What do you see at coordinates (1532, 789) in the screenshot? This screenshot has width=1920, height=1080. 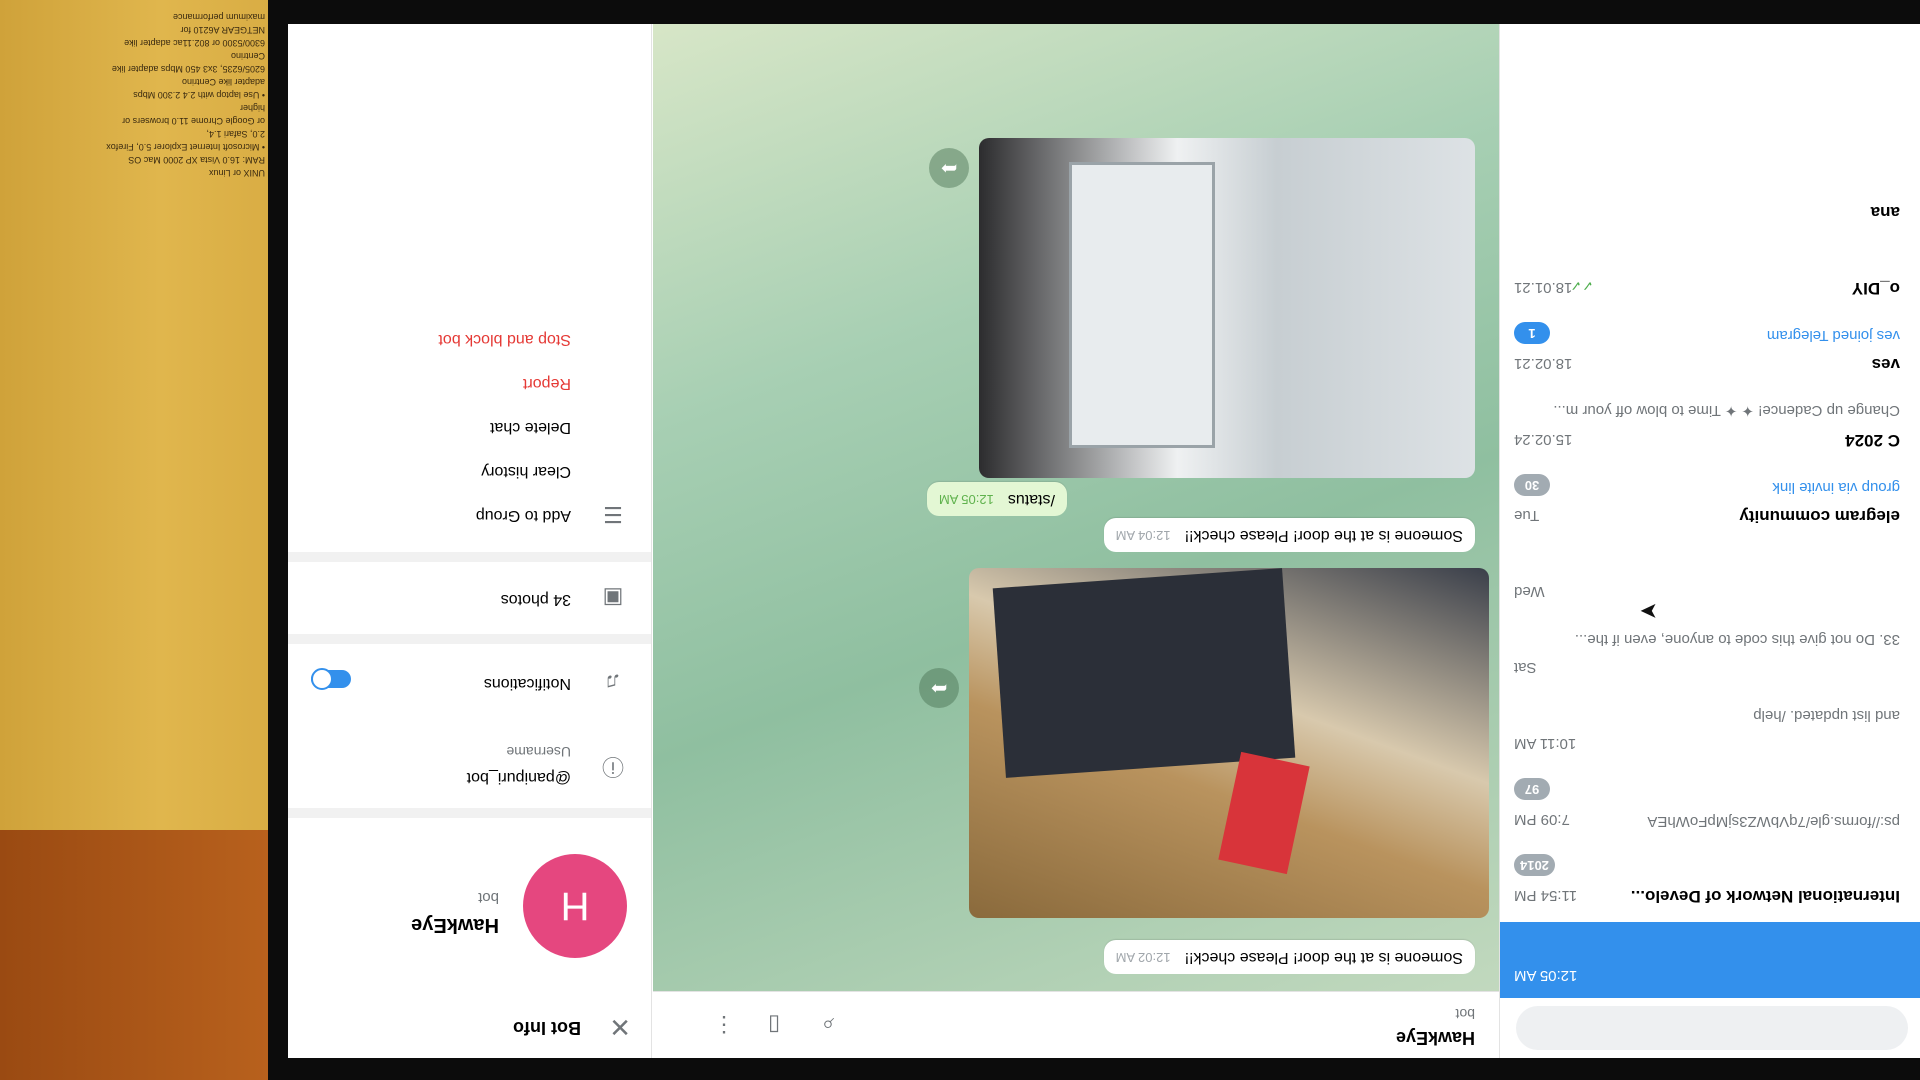 I see `unread-badge: 97` at bounding box center [1532, 789].